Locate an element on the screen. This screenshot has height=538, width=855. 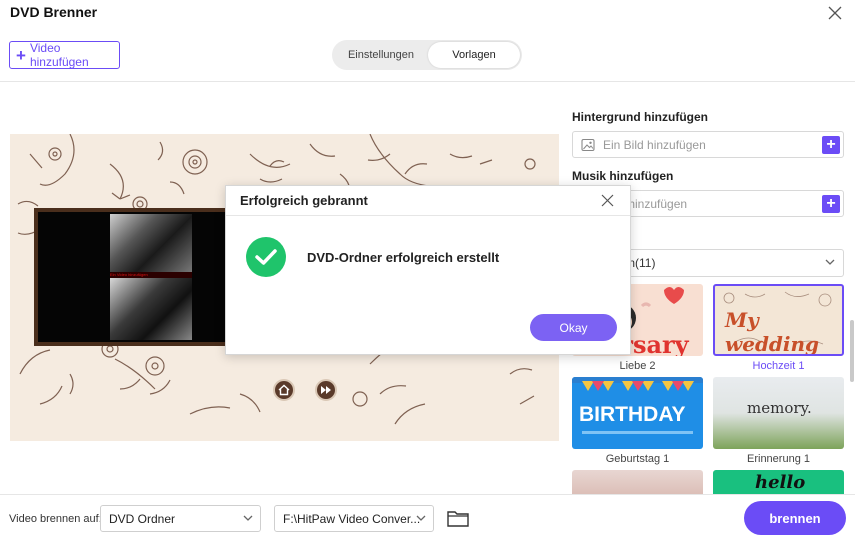
add-background-button: + is located at coordinates (831, 145).